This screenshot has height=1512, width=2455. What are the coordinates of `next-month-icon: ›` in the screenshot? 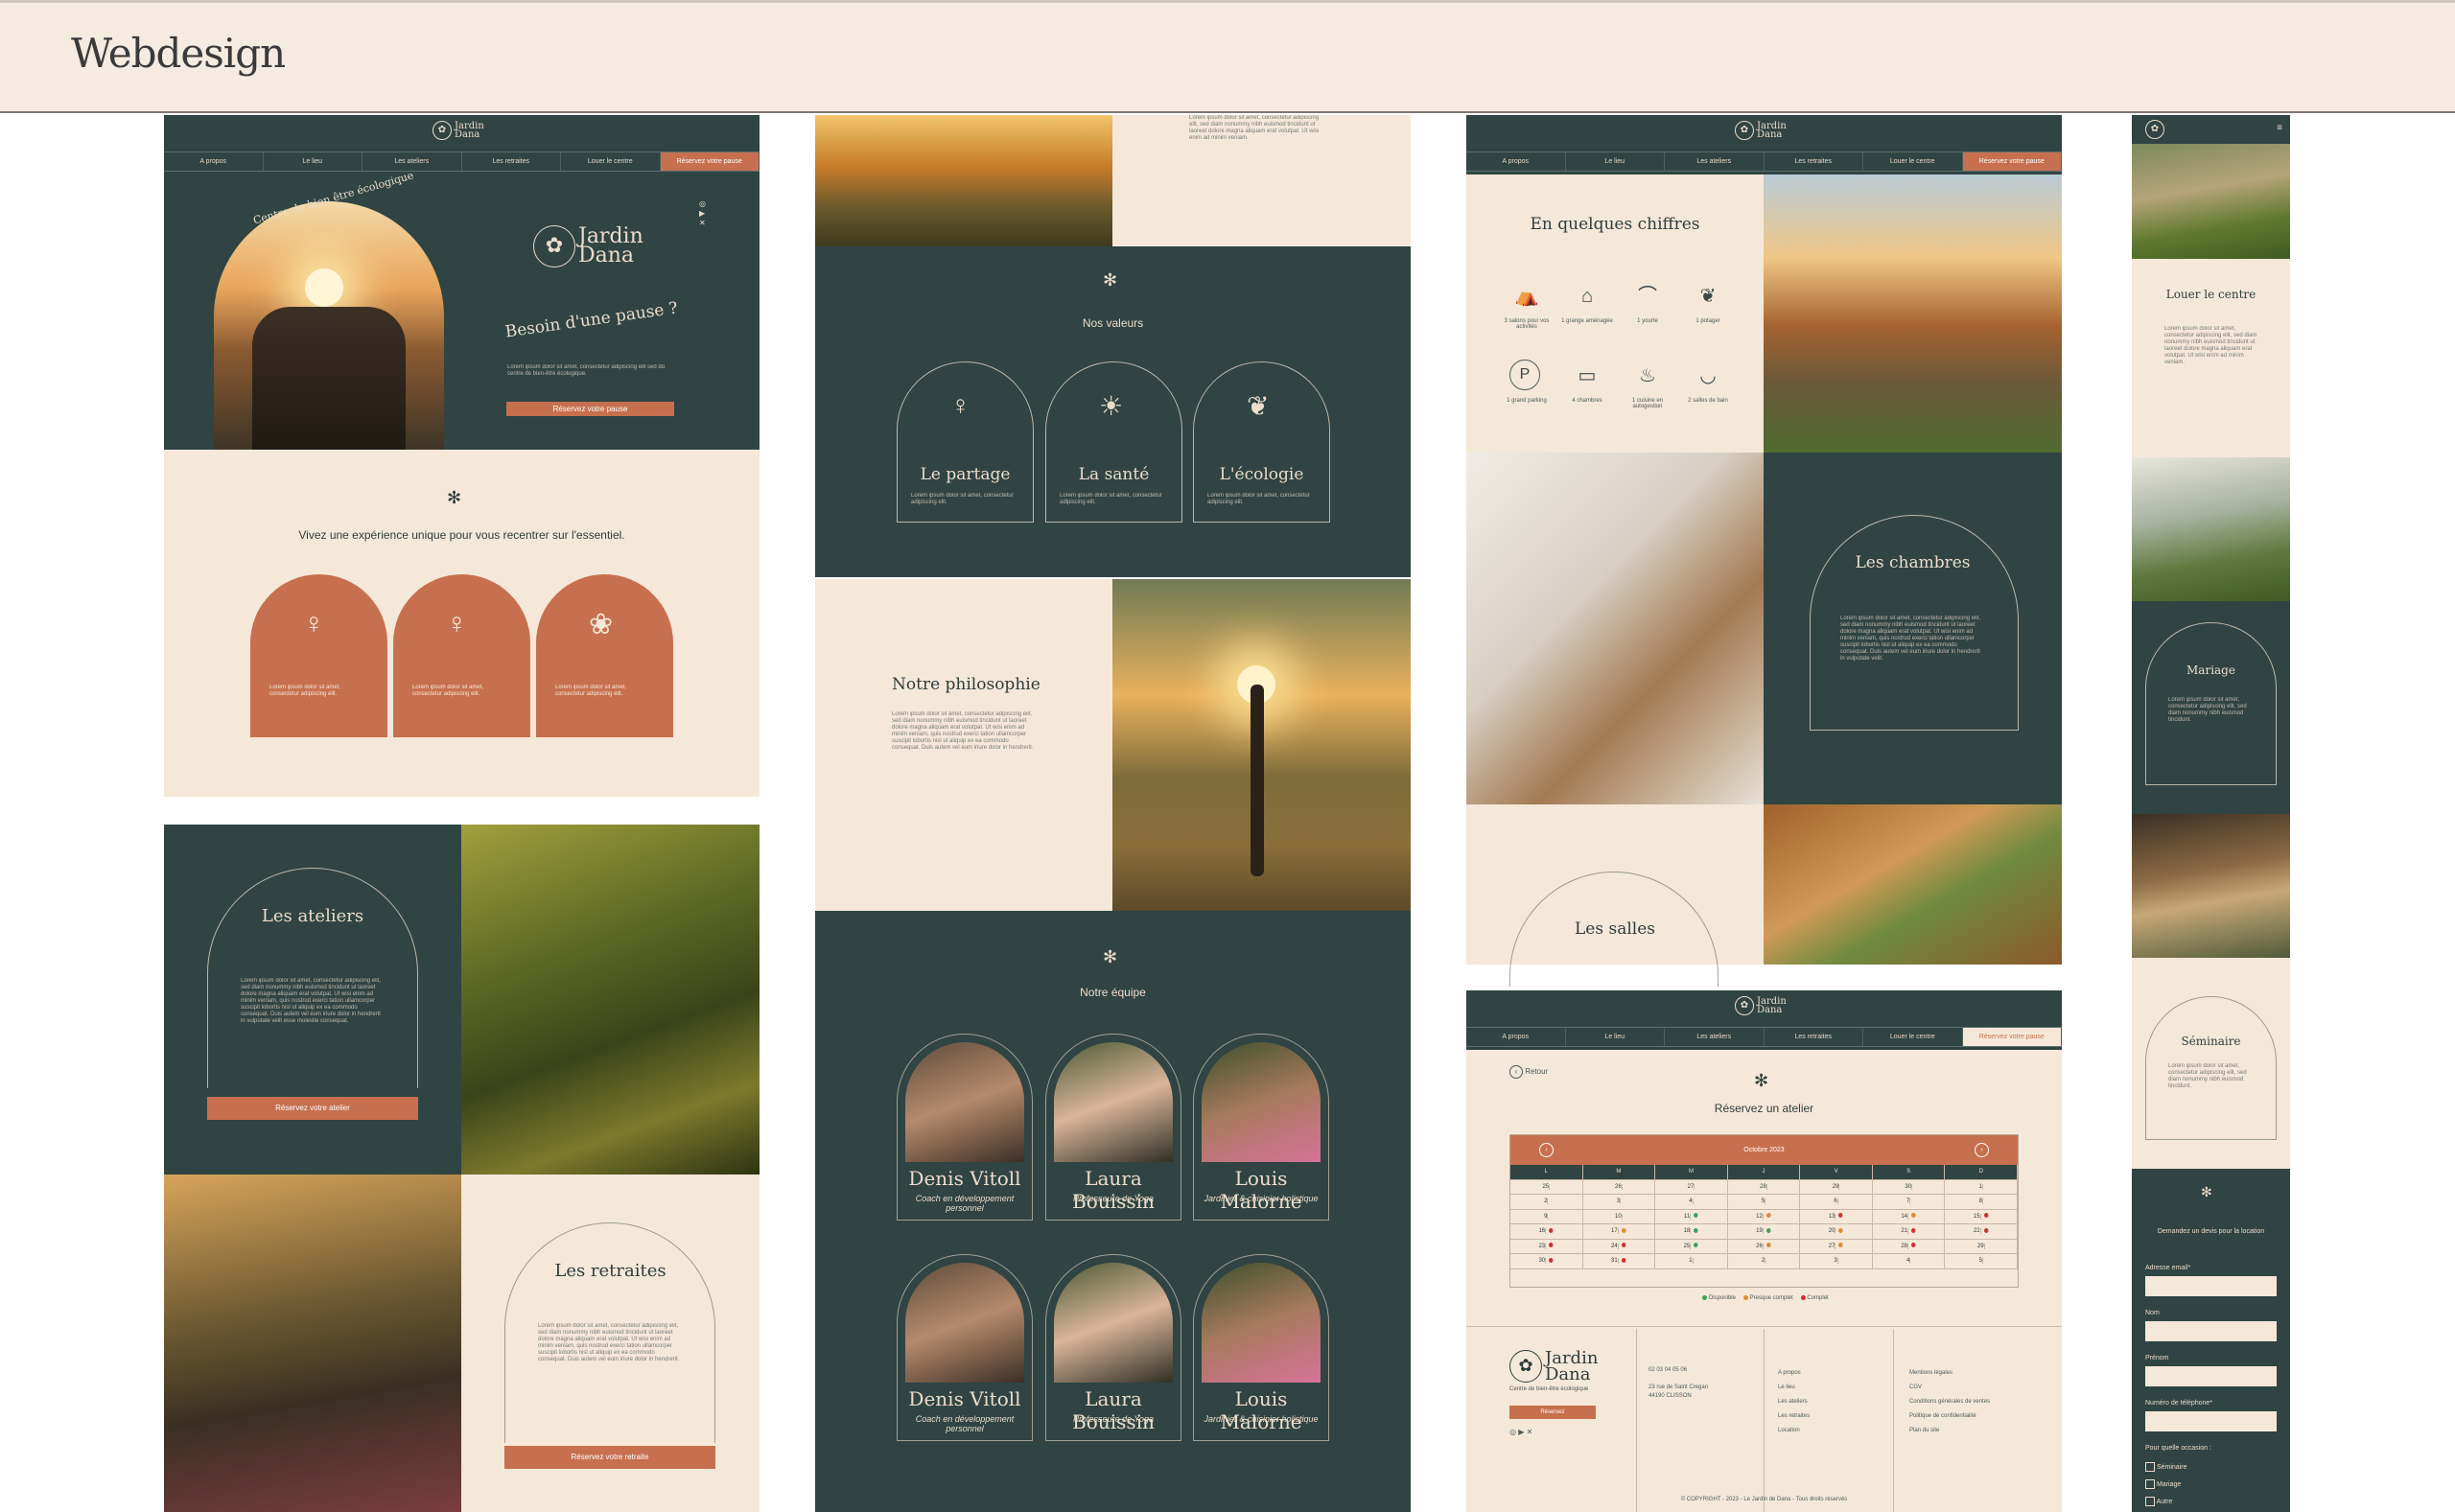 It's located at (1982, 1150).